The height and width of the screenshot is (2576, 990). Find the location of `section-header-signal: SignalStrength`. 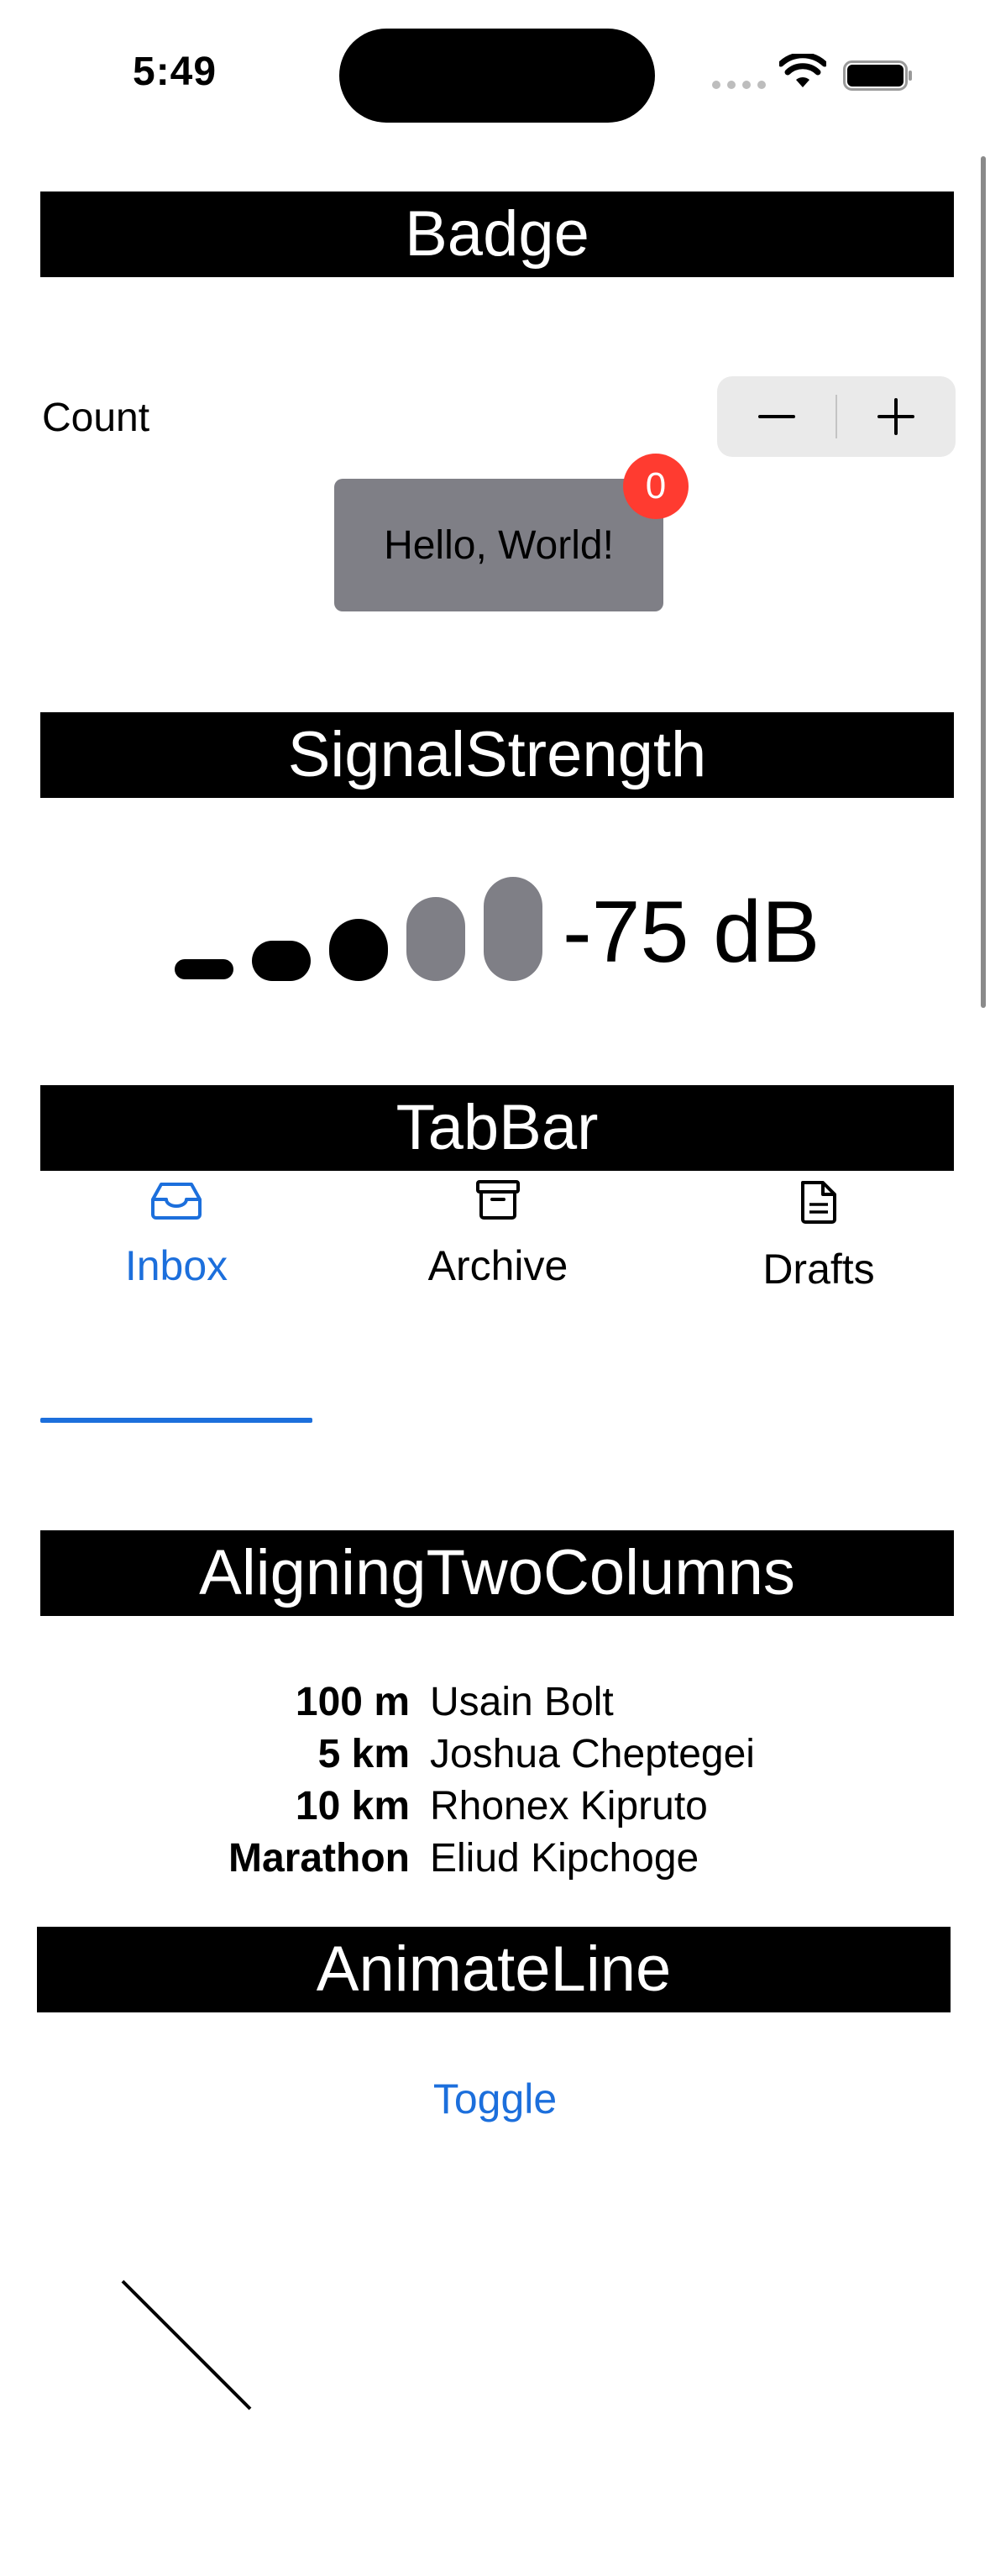

section-header-signal: SignalStrength is located at coordinates (497, 755).